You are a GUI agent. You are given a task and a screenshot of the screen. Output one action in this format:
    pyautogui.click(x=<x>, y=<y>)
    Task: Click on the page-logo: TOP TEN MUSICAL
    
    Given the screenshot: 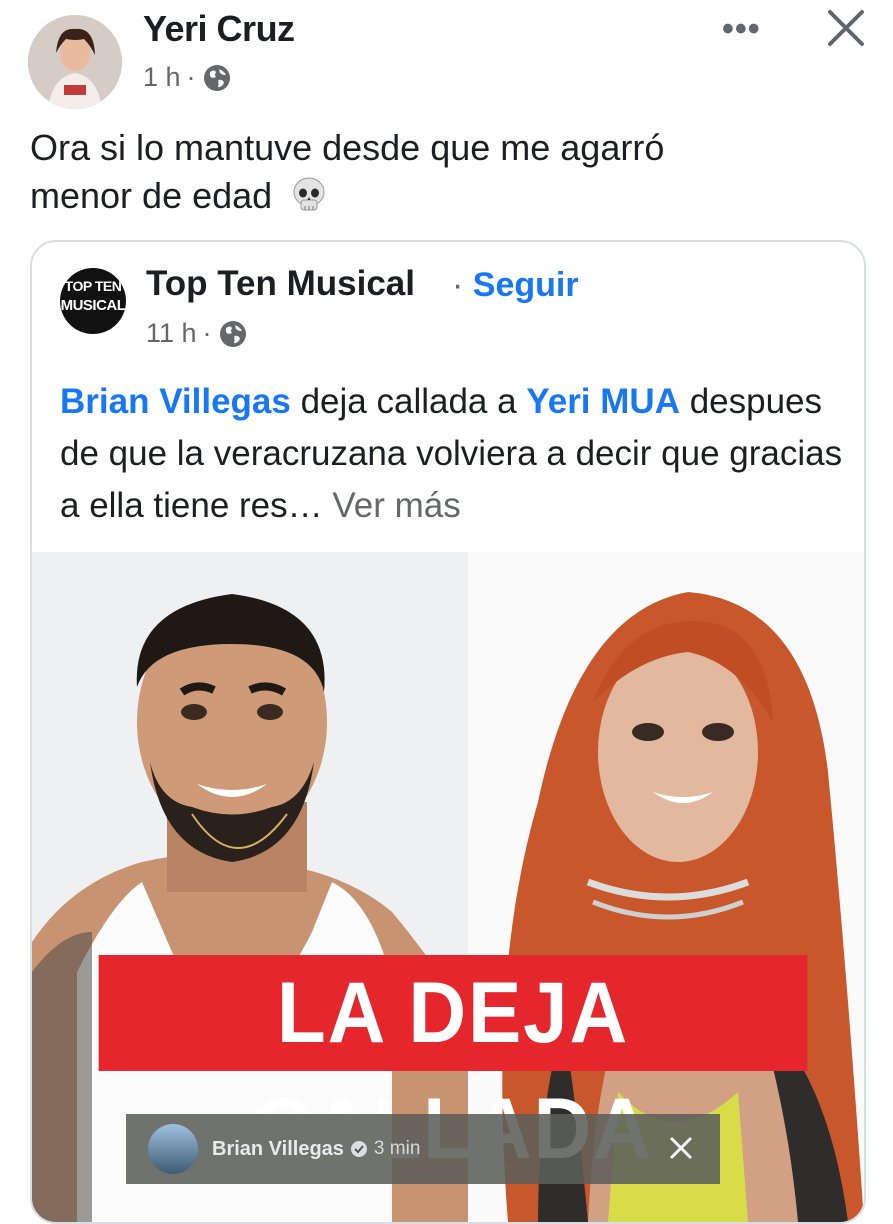 What is the action you would take?
    pyautogui.click(x=93, y=301)
    